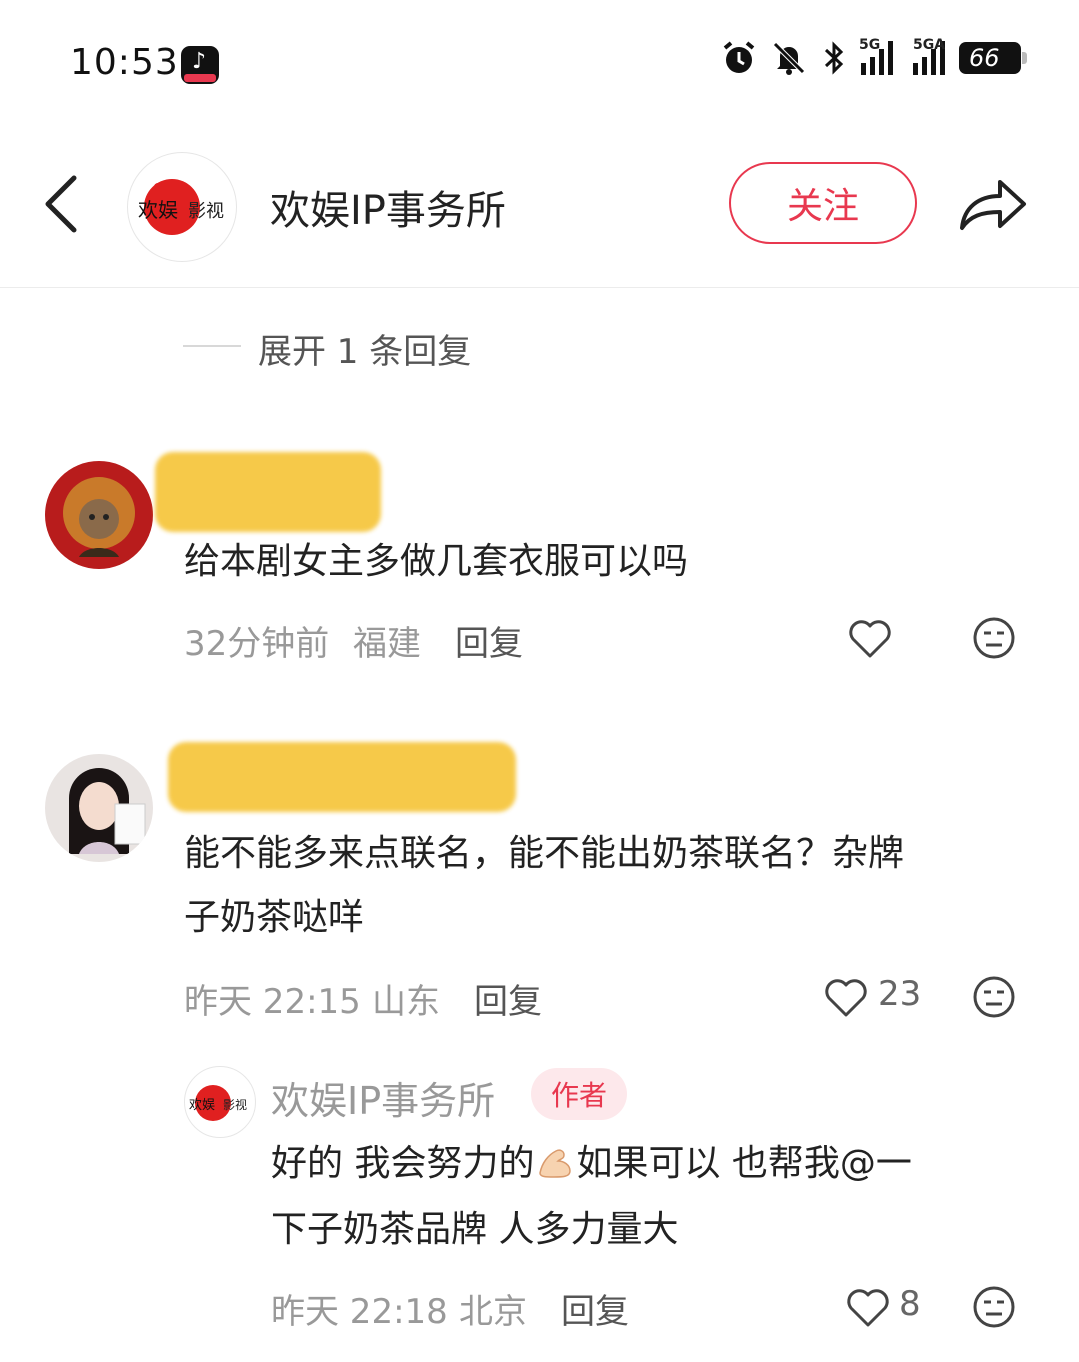 Image resolution: width=1079 pixels, height=1362 pixels. I want to click on comment-text-2-line1: 能不能多来点联名，能不能出奶茶联名？杂牌, so click(544, 853).